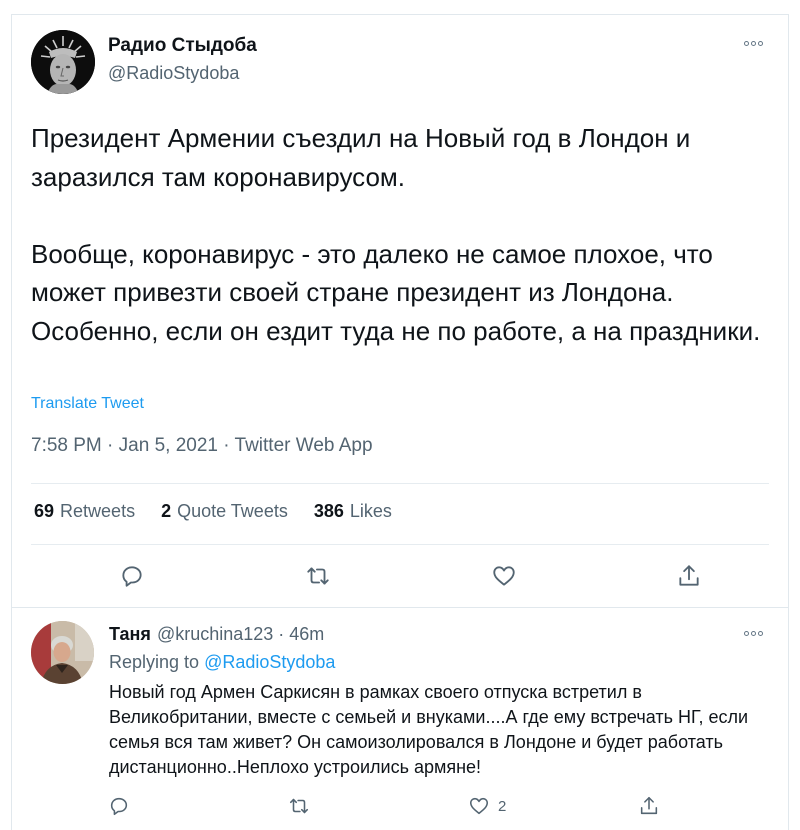 The width and height of the screenshot is (800, 830). I want to click on reply-display-name: Таня, so click(130, 634).